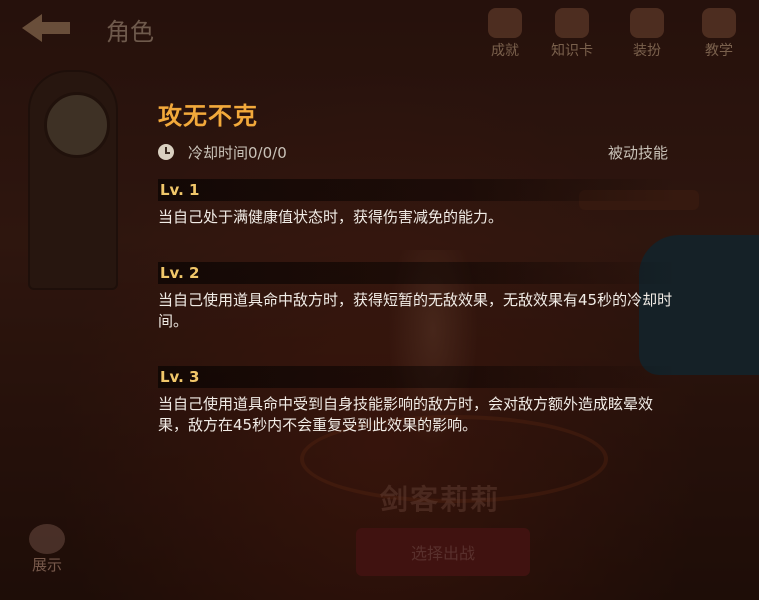 The height and width of the screenshot is (600, 759). Describe the element at coordinates (647, 51) in the screenshot. I see `nav-label: 装扮` at that location.